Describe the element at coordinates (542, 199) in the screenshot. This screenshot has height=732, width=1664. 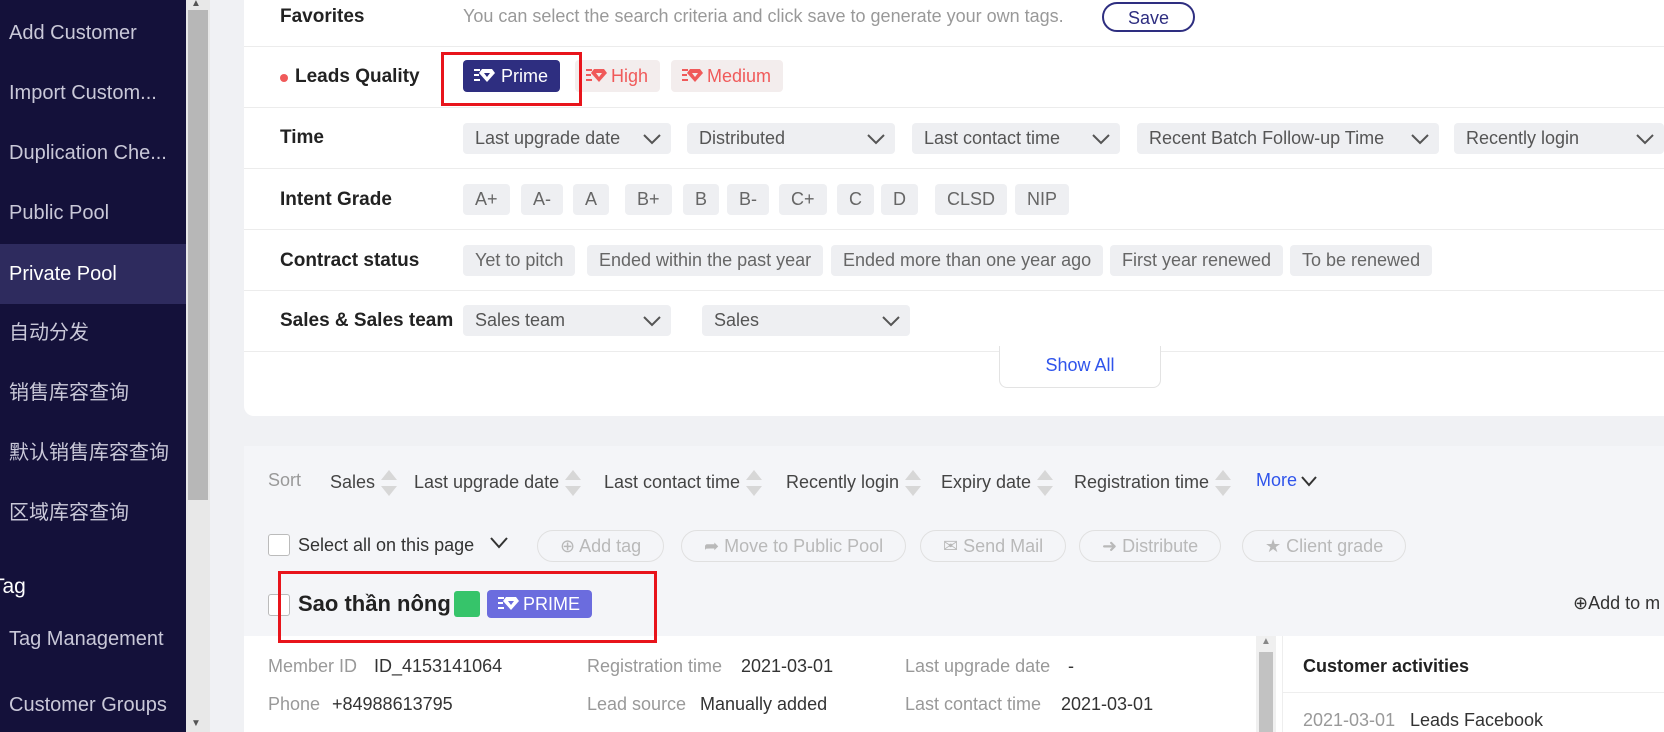
I see `grade-chip-a-minus: A-` at that location.